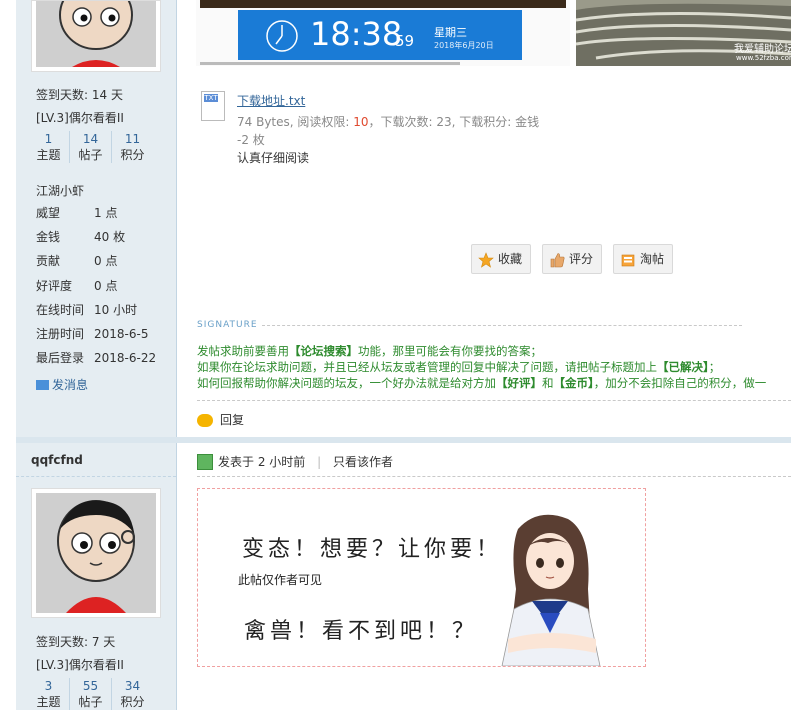 The width and height of the screenshot is (791, 710). Describe the element at coordinates (79, 95) in the screenshot. I see `sign-days: 签到天数: 14 天` at that location.